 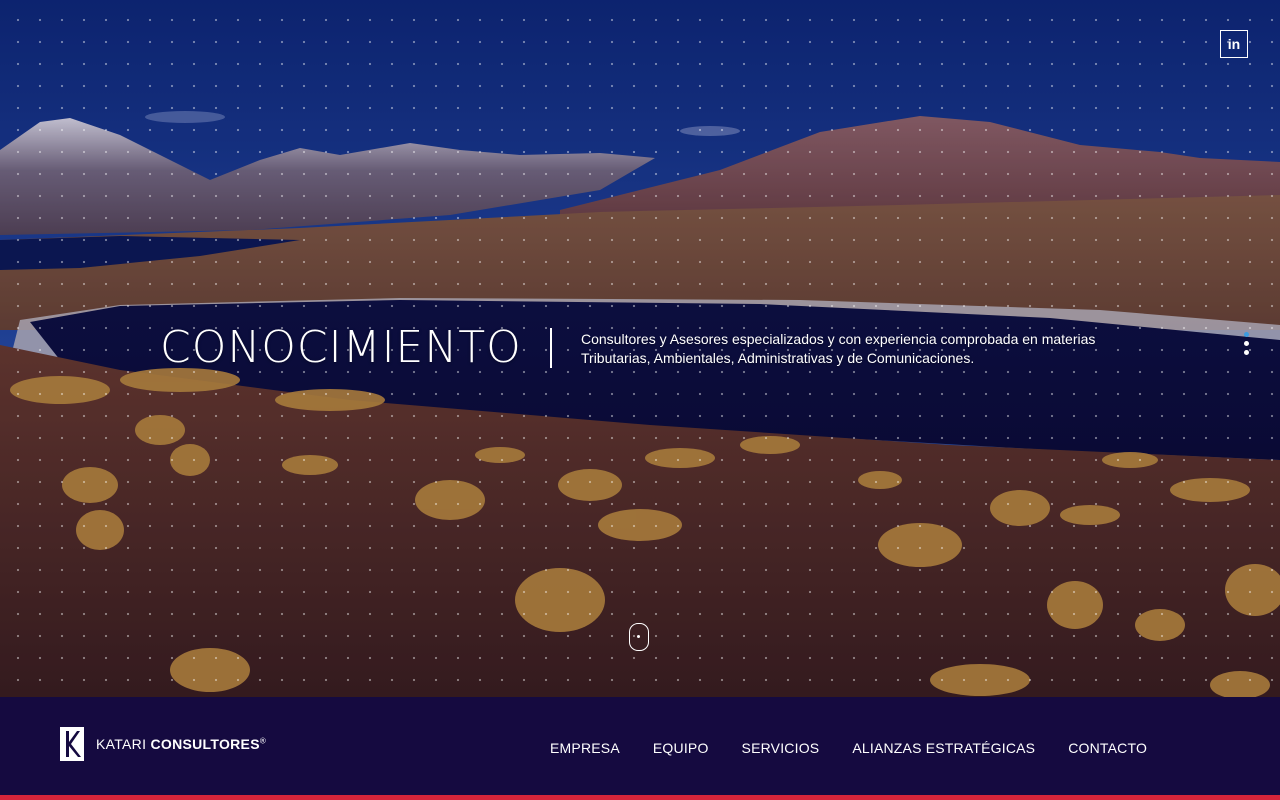 I want to click on brand-name-bold: CONSULTORES, so click(x=205, y=744).